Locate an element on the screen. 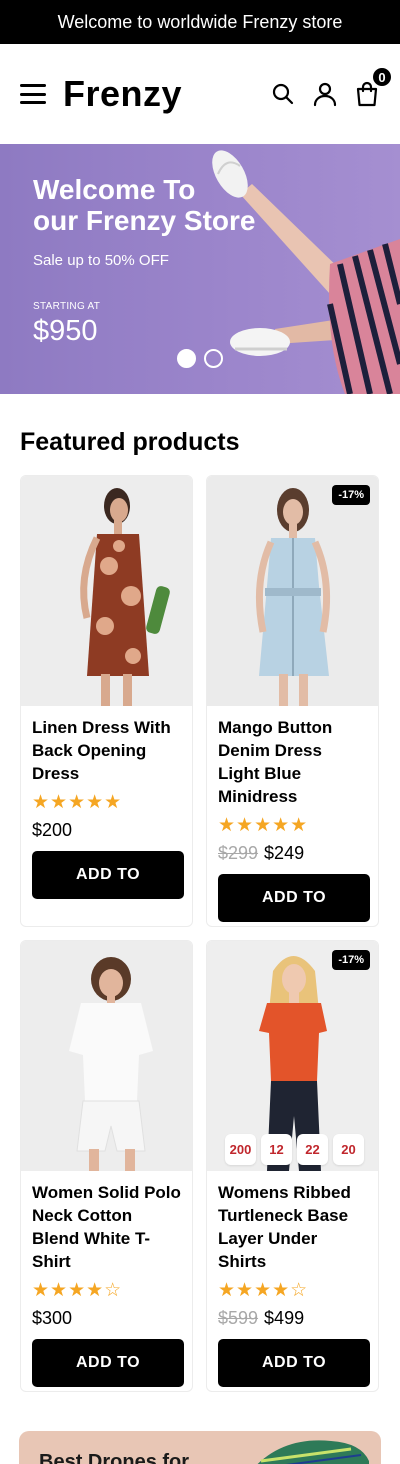 This screenshot has width=400, height=1464. site-logo: Frenzy is located at coordinates (122, 94).